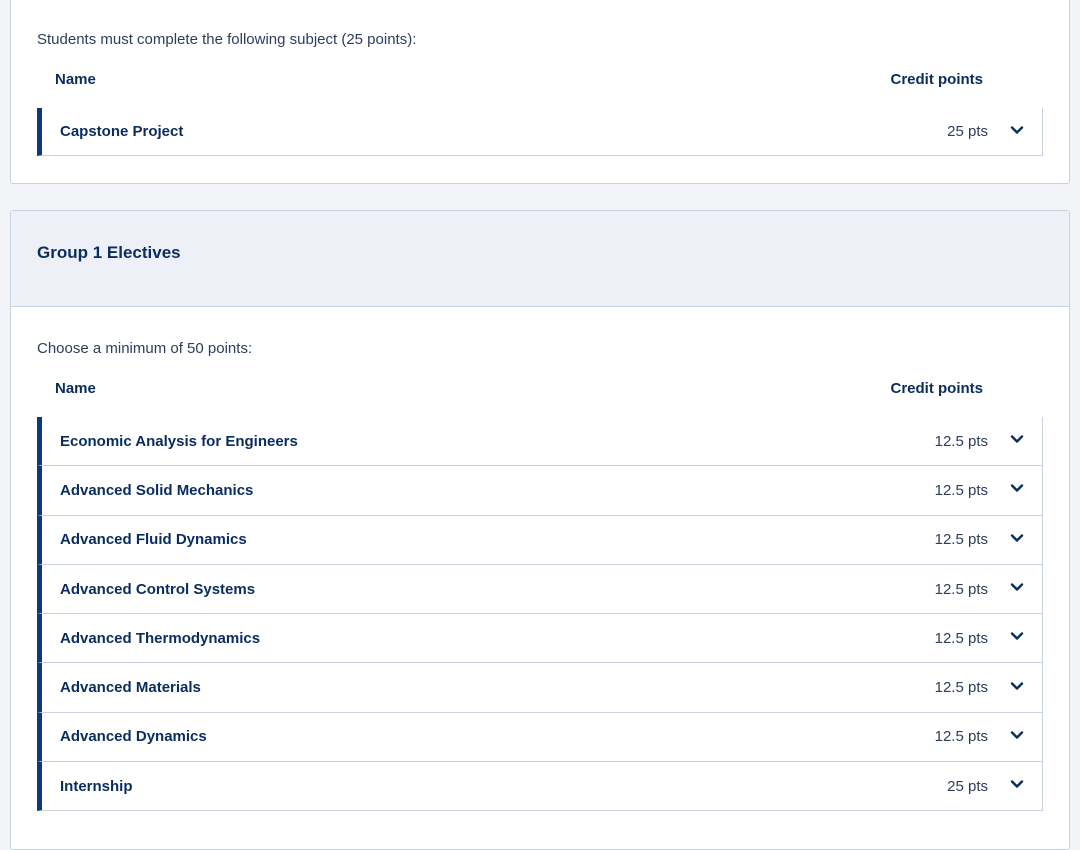  What do you see at coordinates (157, 490) in the screenshot?
I see `subject-name: Advanced Solid Mechanics` at bounding box center [157, 490].